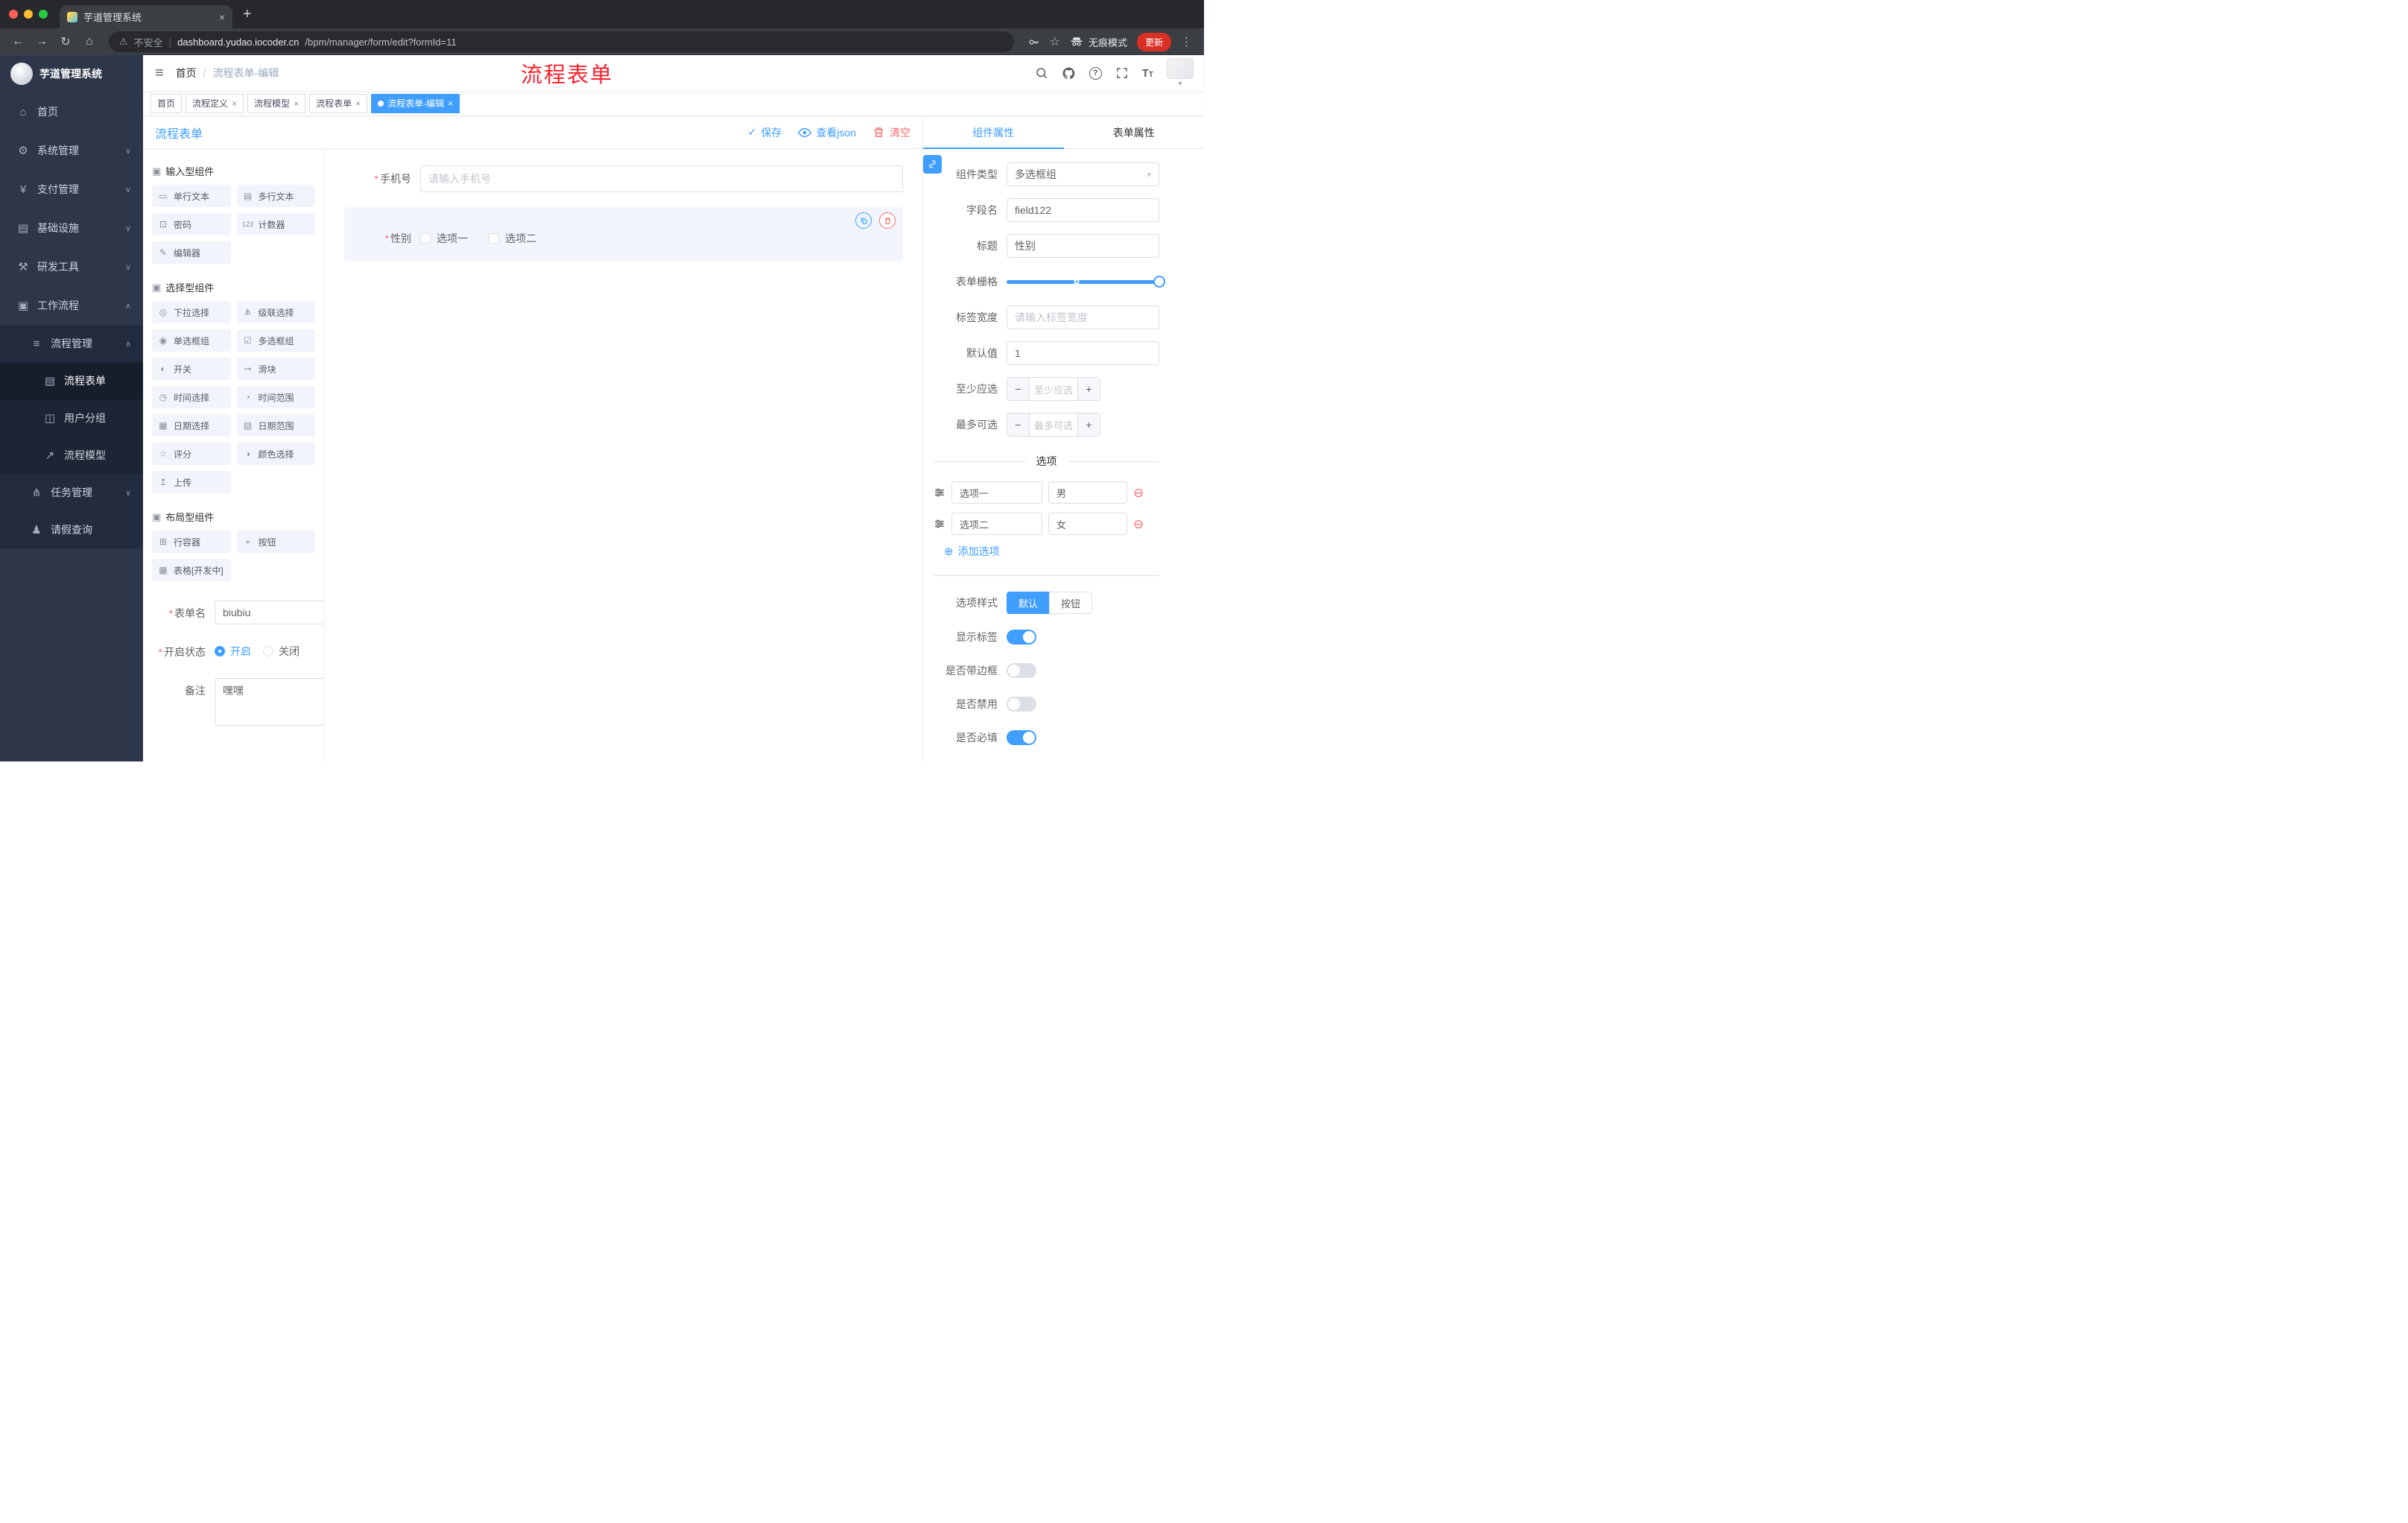 This screenshot has width=2408, height=1523. I want to click on tag-process-form: 流程表单 ×, so click(338, 103).